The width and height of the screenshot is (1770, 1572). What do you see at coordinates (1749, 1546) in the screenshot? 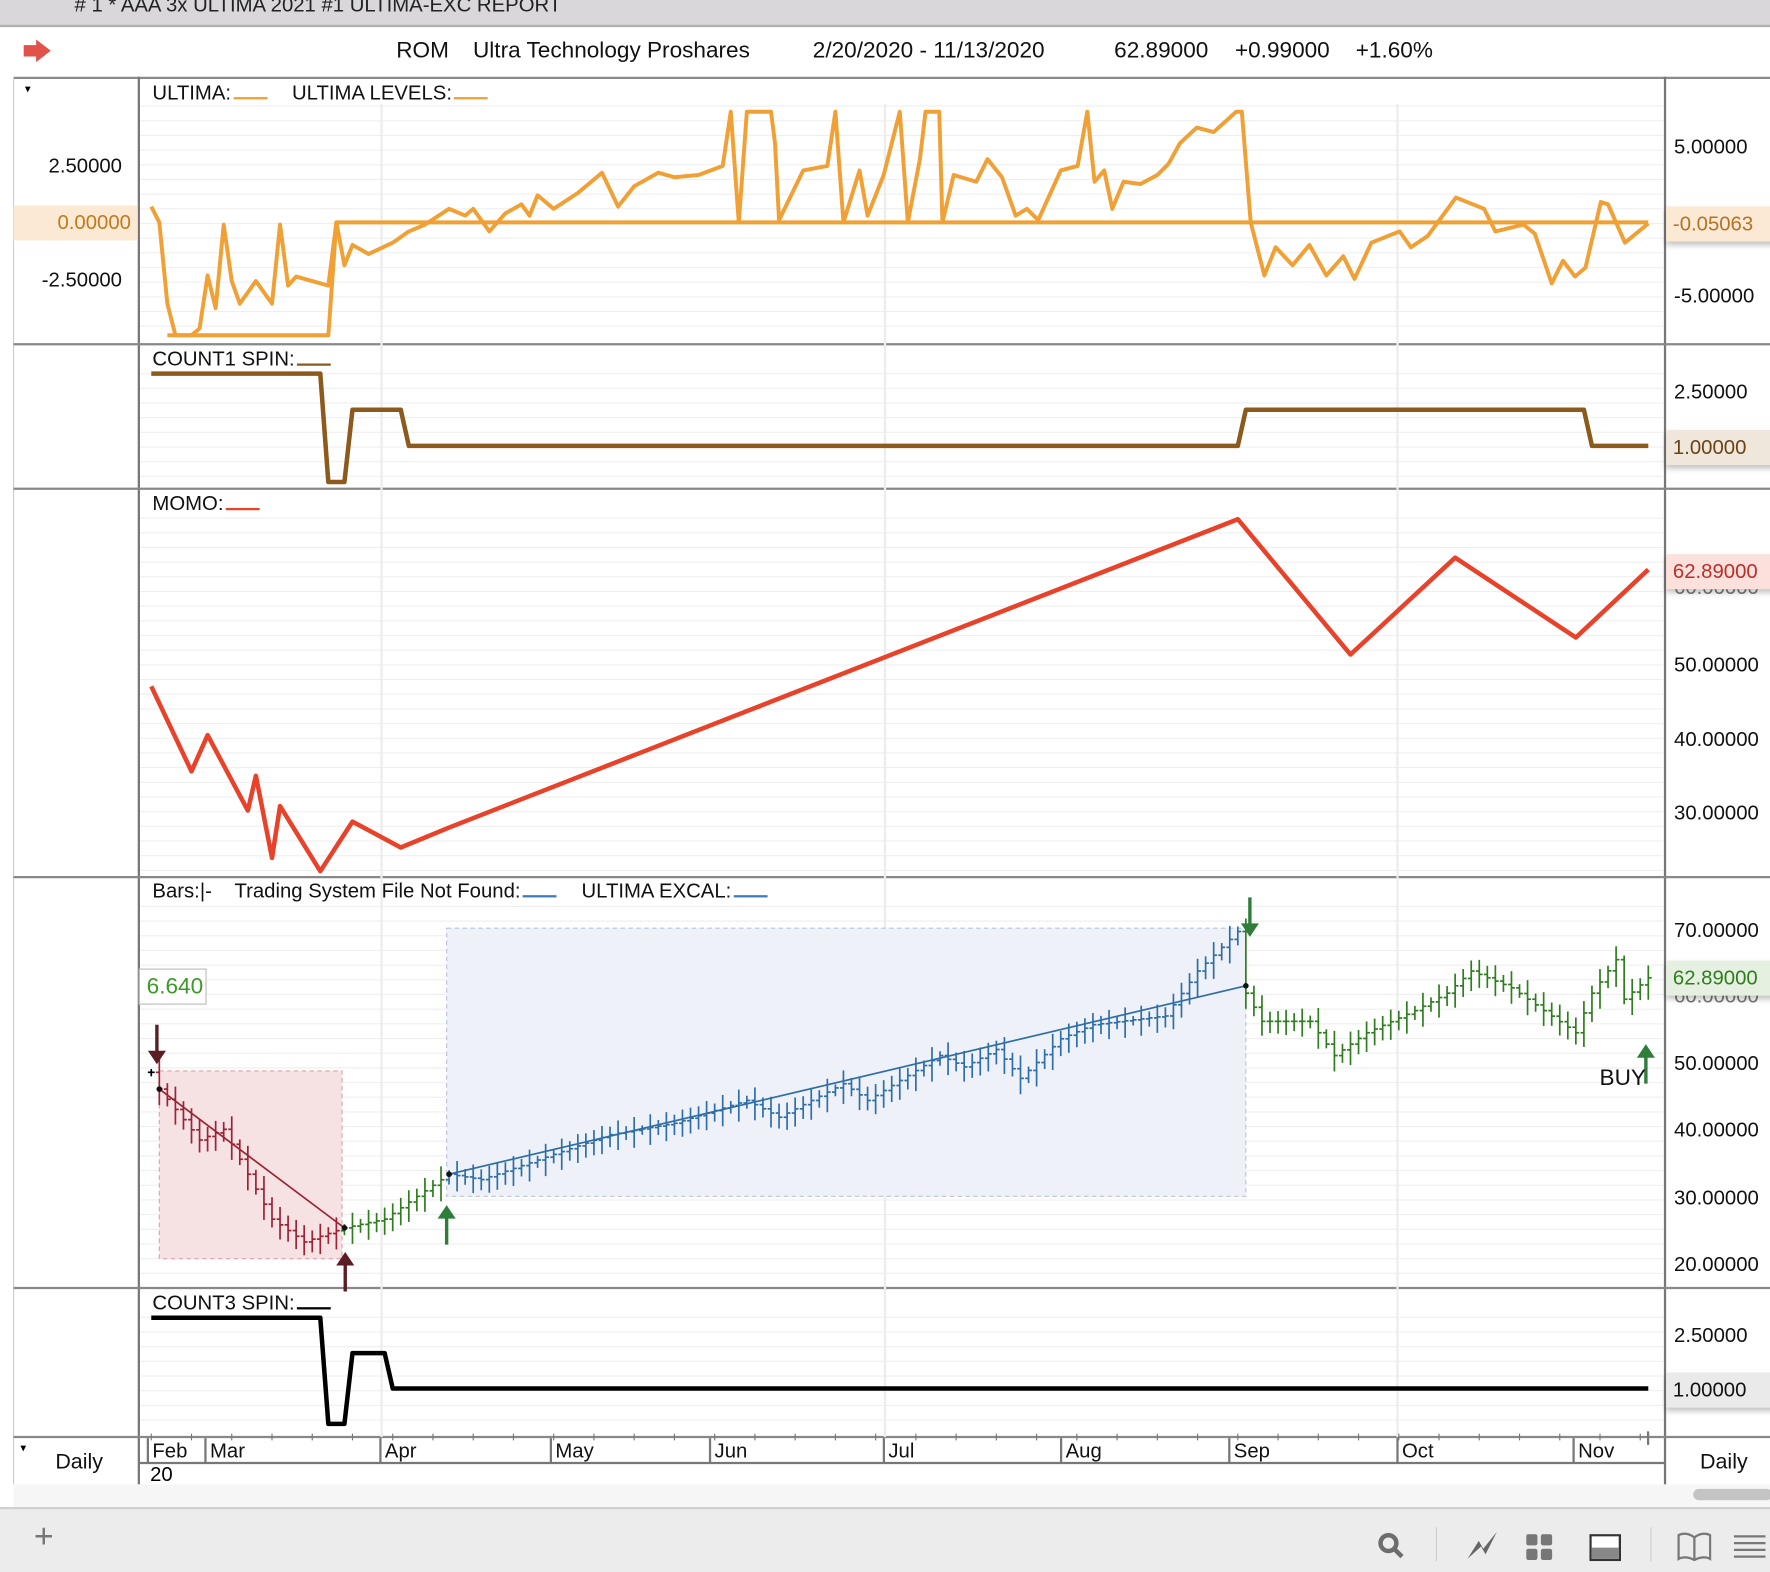
I see `menu-icon` at bounding box center [1749, 1546].